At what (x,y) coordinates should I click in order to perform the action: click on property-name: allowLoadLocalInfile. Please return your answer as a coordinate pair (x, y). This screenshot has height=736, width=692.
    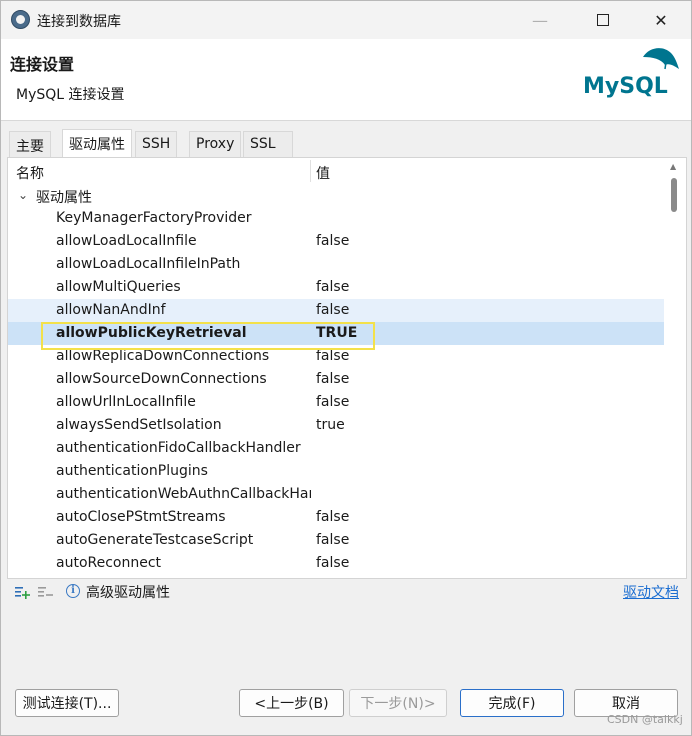
    Looking at the image, I should click on (126, 241).